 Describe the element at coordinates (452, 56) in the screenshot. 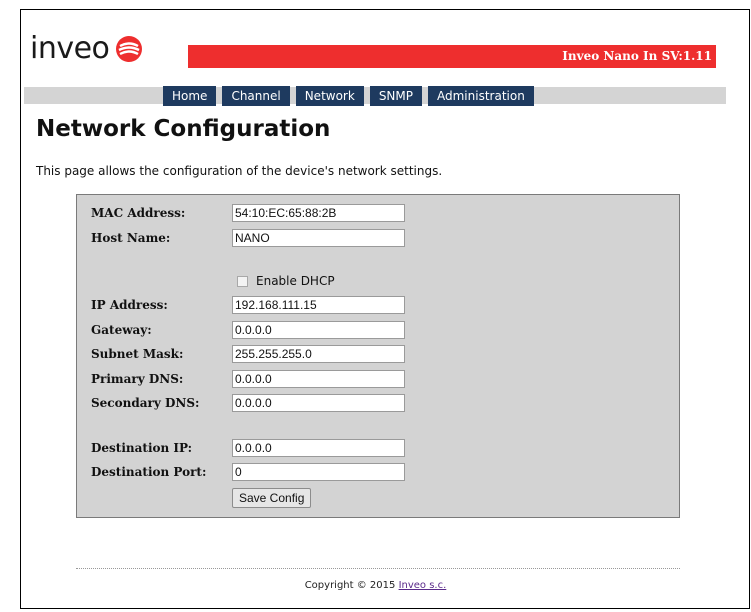

I see `version-banner: Inveo Nano In SV:1.11` at that location.